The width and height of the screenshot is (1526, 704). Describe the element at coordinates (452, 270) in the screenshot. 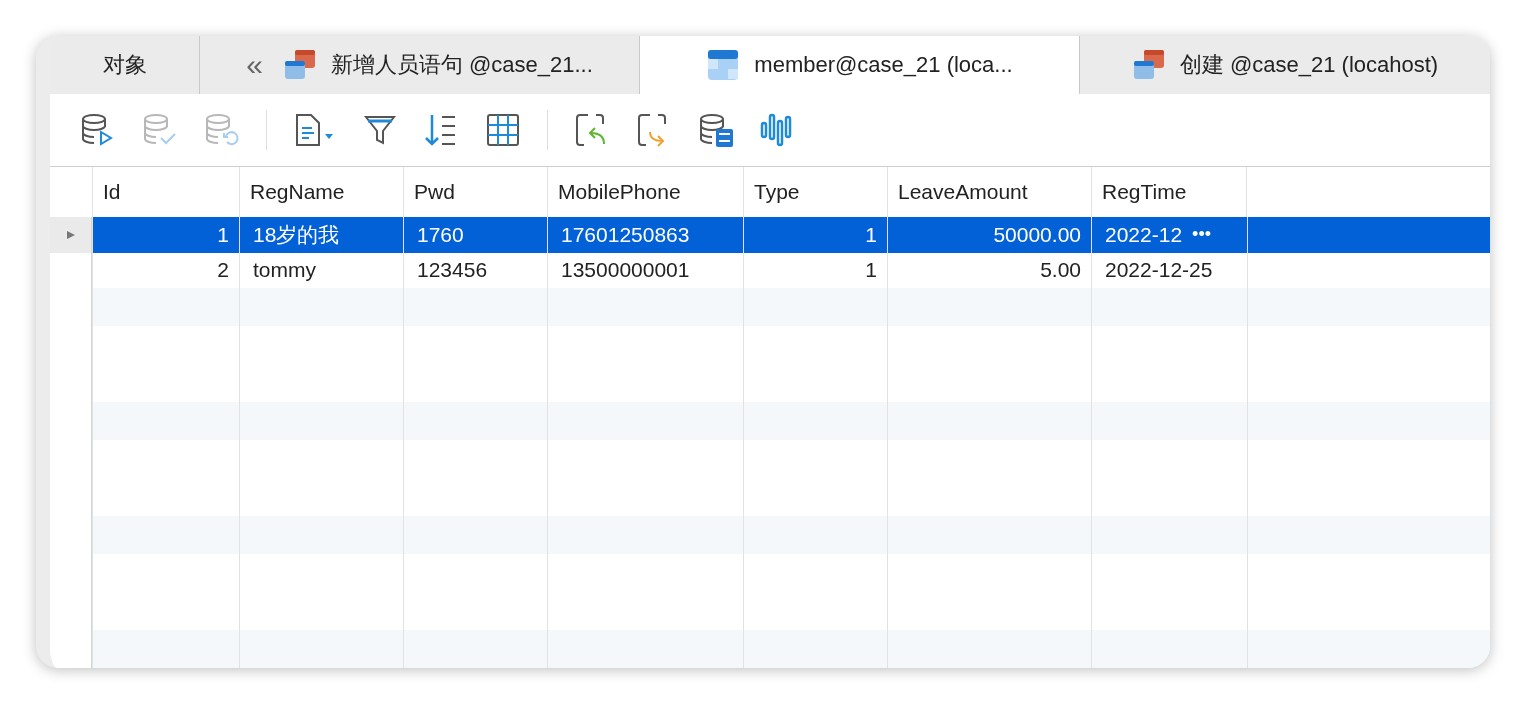

I see `table-cell: 123456` at that location.